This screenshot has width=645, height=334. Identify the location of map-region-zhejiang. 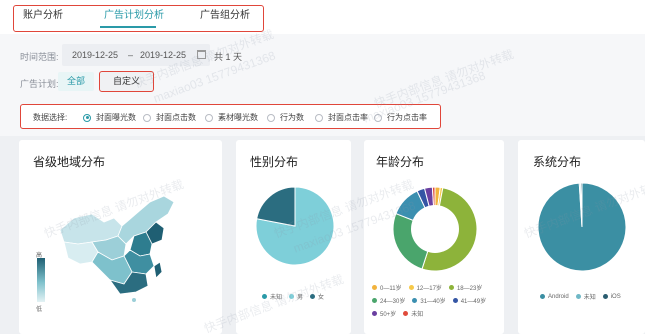
(158, 270).